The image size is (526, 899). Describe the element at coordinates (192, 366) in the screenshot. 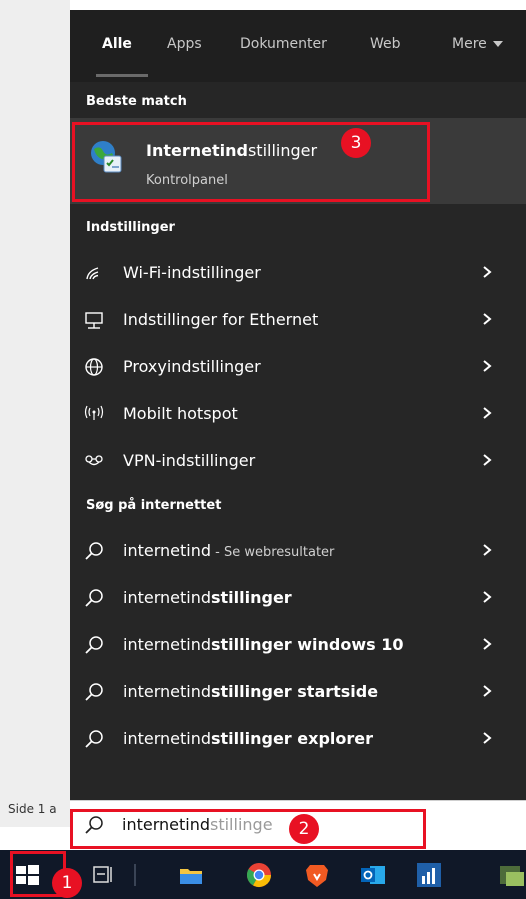

I see `settings-item-label: Proxyindstillinger` at that location.